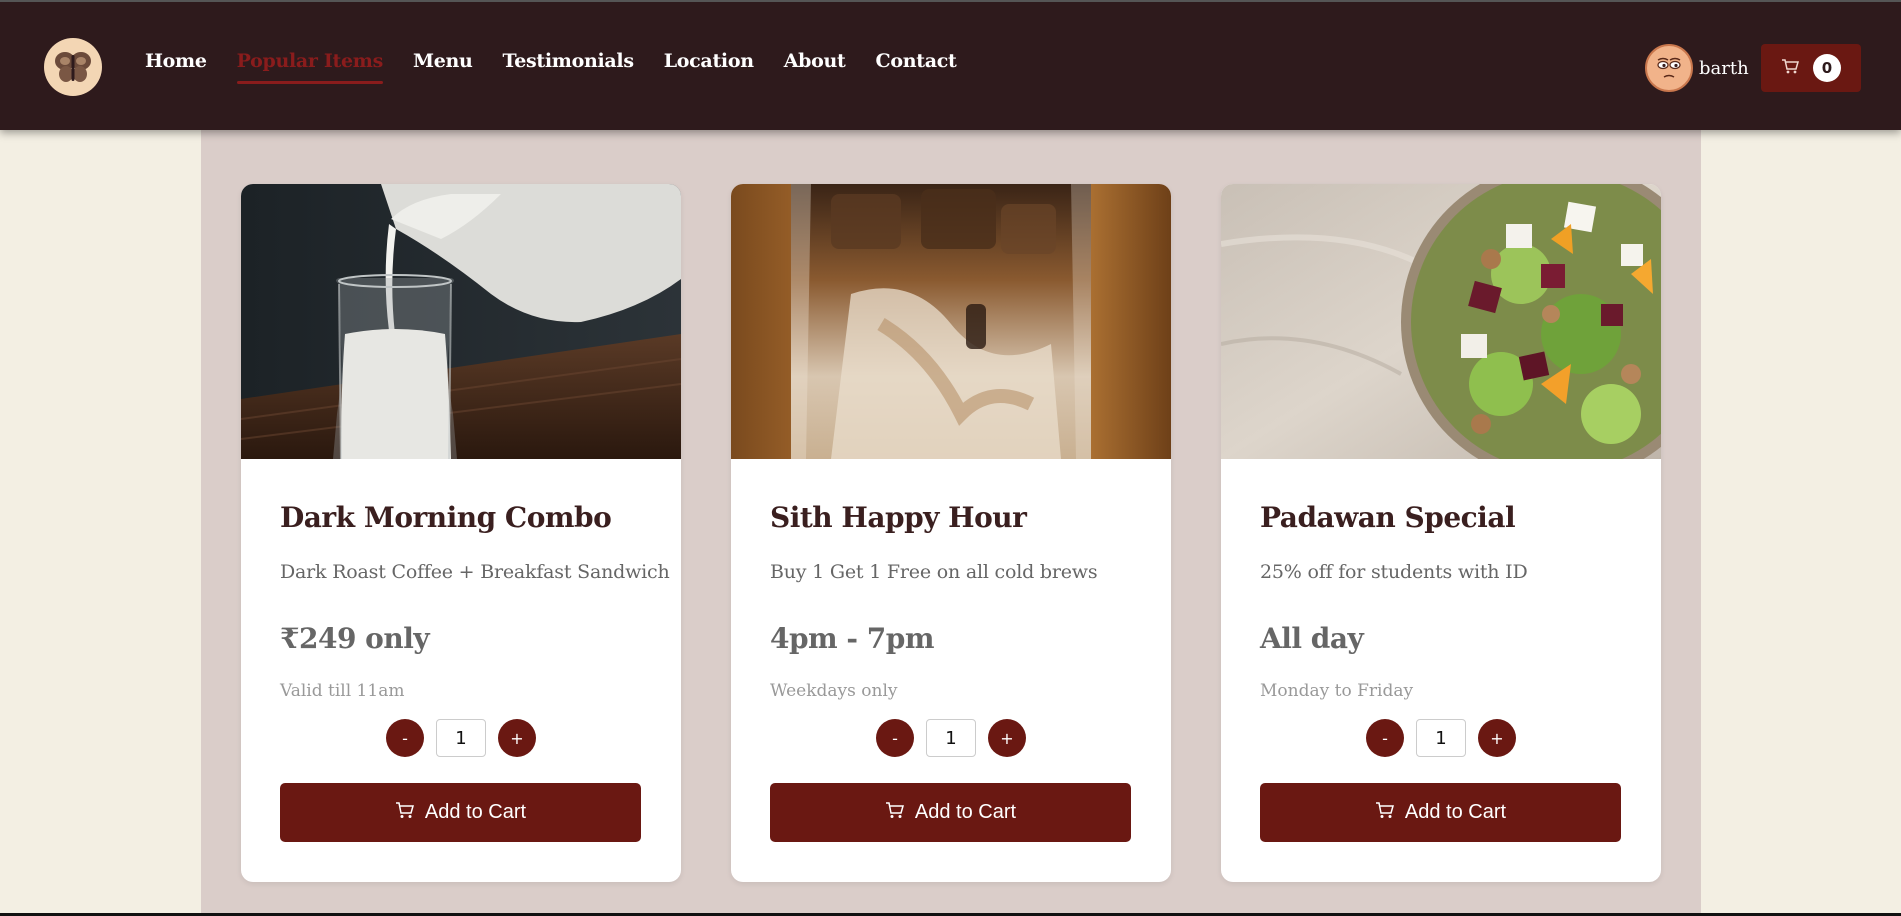 The height and width of the screenshot is (916, 1901). Describe the element at coordinates (443, 67) in the screenshot. I see `nav-menu: Menu` at that location.